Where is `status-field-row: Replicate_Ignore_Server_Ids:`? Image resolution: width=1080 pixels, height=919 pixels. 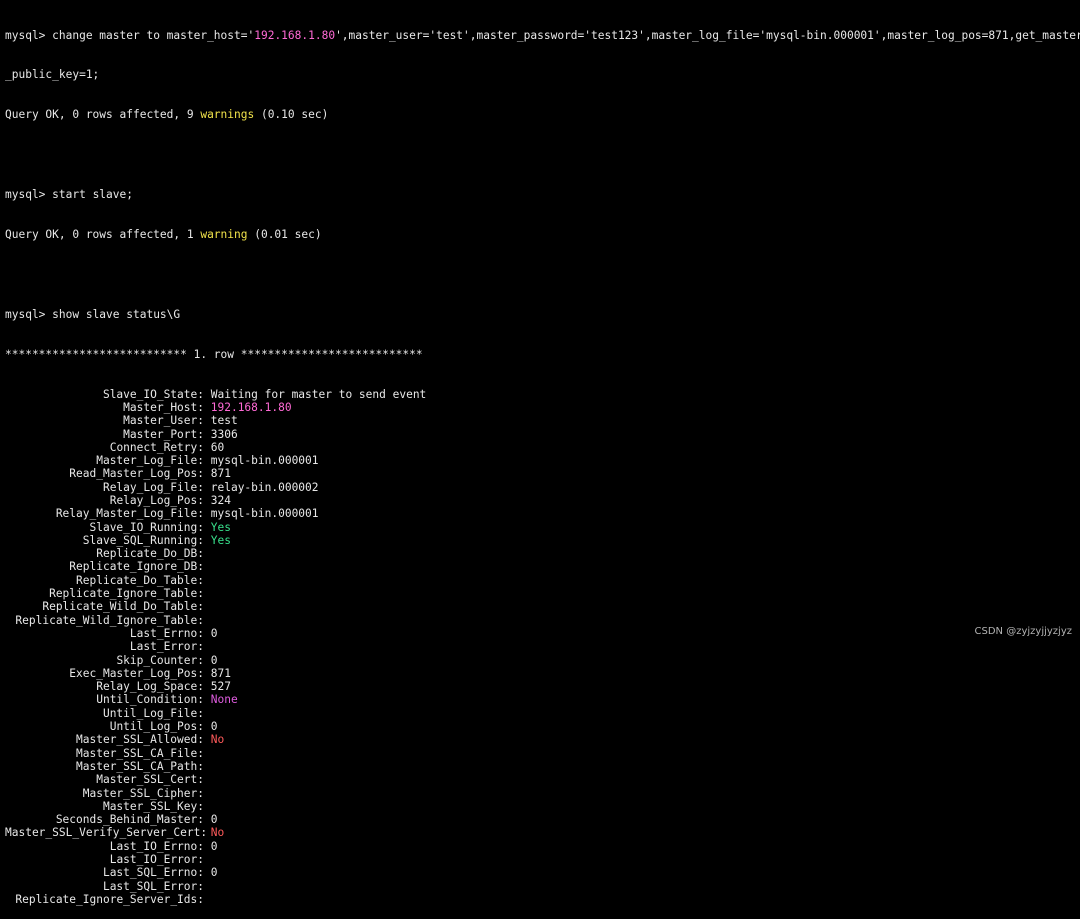
status-field-row: Replicate_Ignore_Server_Ids: is located at coordinates (541, 899).